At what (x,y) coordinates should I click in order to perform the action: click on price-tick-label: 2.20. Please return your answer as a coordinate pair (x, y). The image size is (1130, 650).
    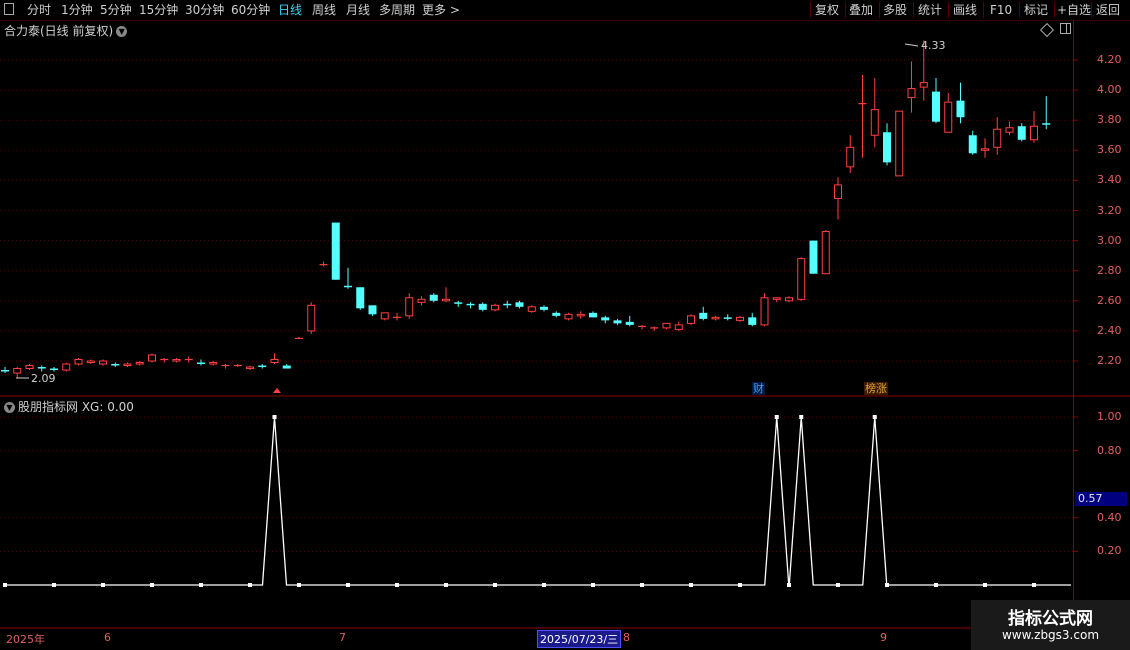
    Looking at the image, I should click on (1109, 360).